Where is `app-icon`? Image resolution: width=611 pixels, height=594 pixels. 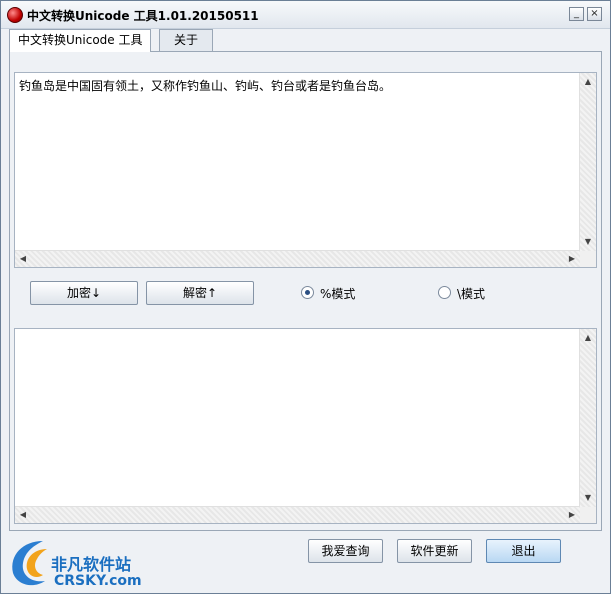 app-icon is located at coordinates (15, 15).